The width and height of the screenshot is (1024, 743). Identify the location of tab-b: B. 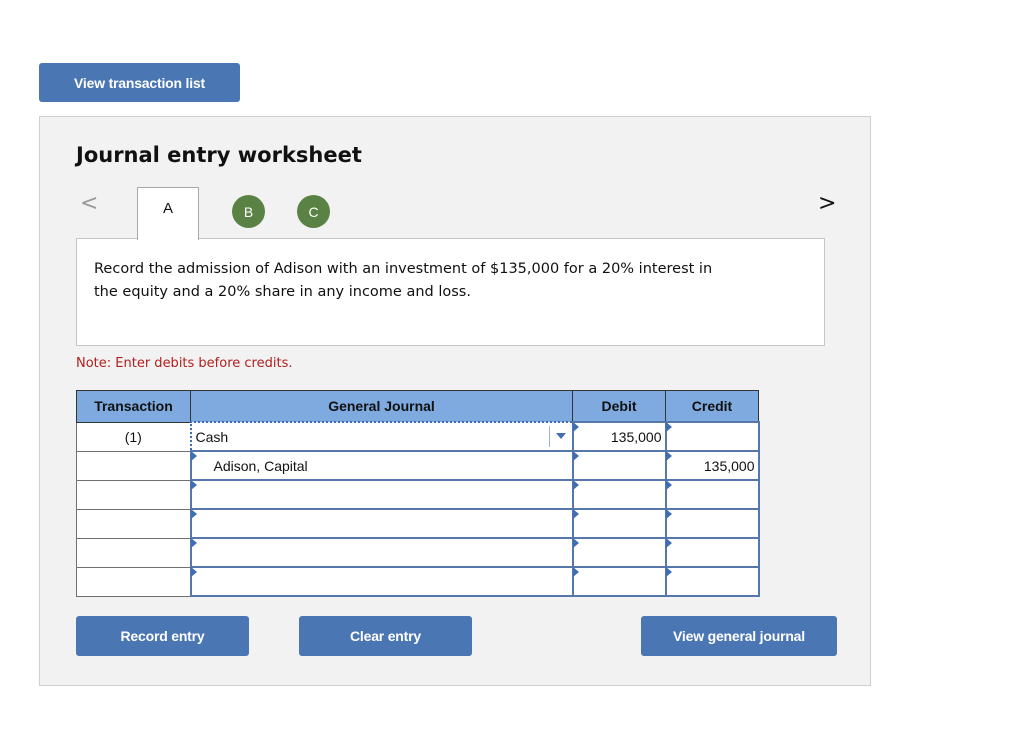
(248, 211).